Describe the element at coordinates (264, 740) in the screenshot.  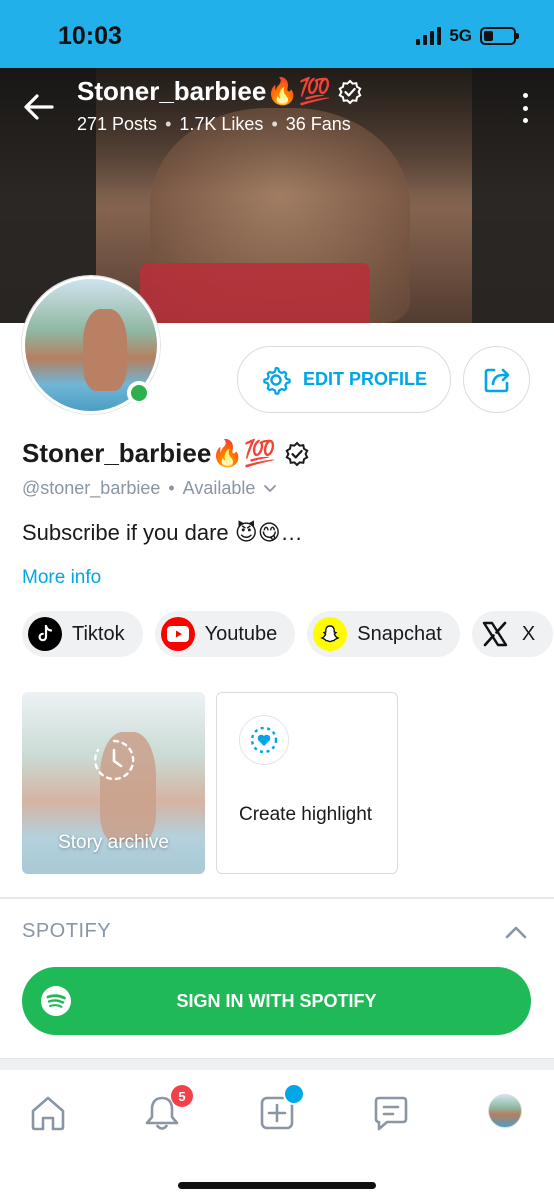
I see `highlight-heart-icon` at that location.